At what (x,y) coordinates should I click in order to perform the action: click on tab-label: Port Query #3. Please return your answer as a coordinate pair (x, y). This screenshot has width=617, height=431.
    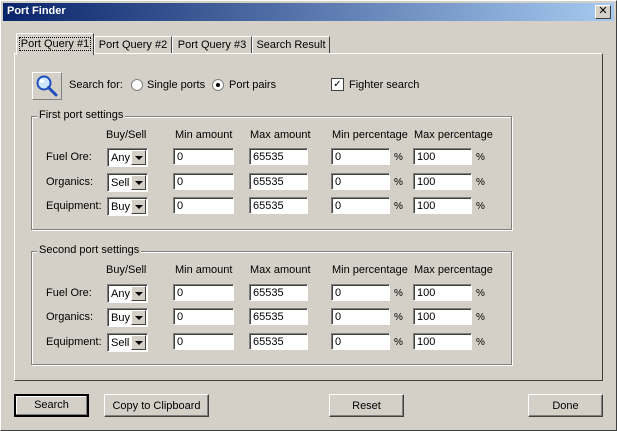
    Looking at the image, I should click on (212, 45).